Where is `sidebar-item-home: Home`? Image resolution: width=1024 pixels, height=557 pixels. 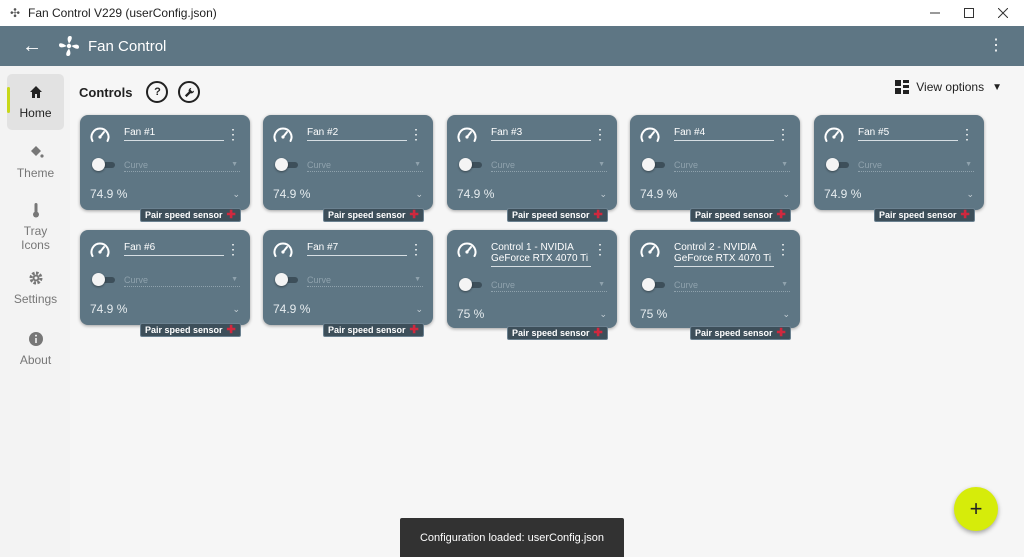
sidebar-item-home: Home is located at coordinates (35, 102).